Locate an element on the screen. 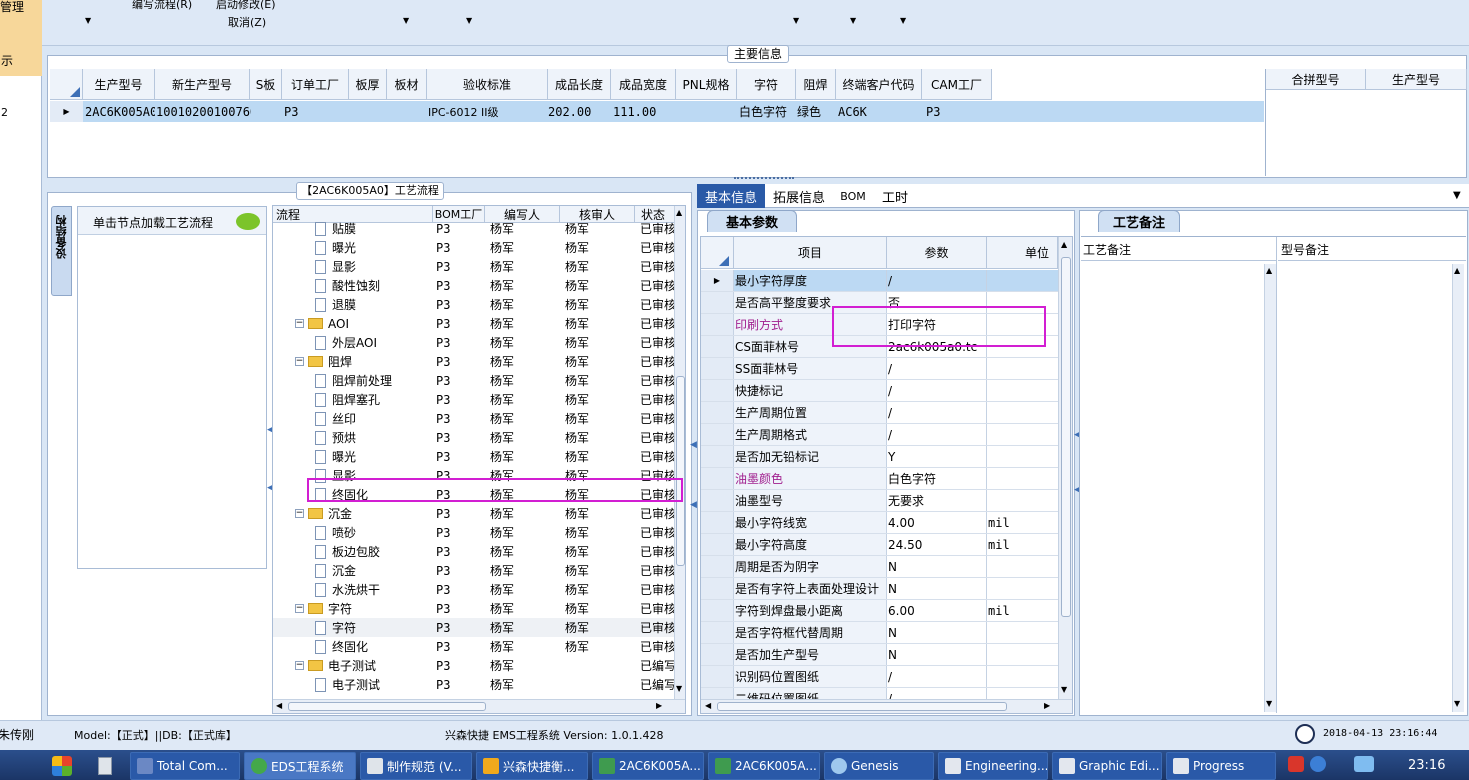 The height and width of the screenshot is (780, 1469). left-cut-label: 管理 is located at coordinates (12, 7).